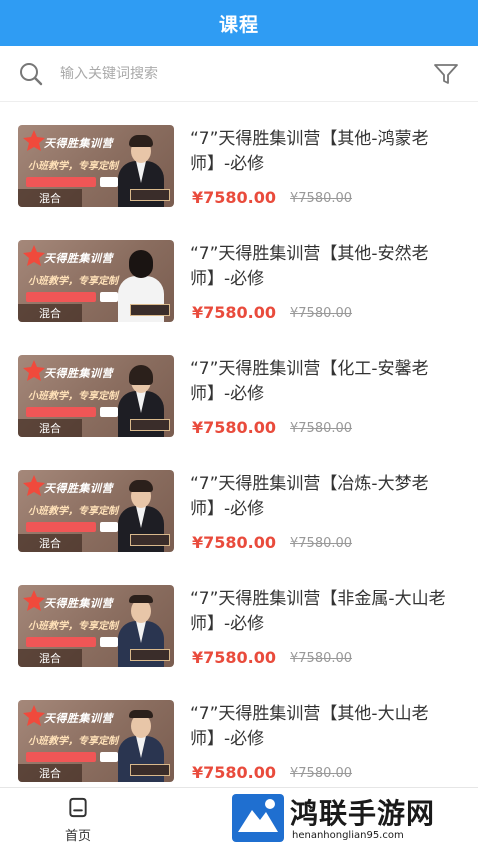 This screenshot has height=850, width=478. What do you see at coordinates (77, 836) in the screenshot?
I see `tab-home-label: 首页` at bounding box center [77, 836].